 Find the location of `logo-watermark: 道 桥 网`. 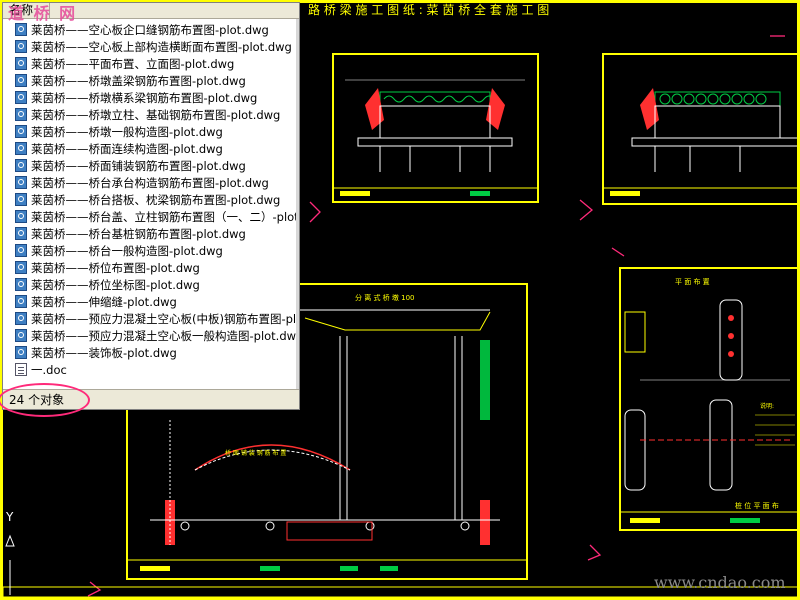

logo-watermark: 道 桥 网 is located at coordinates (43, 13).